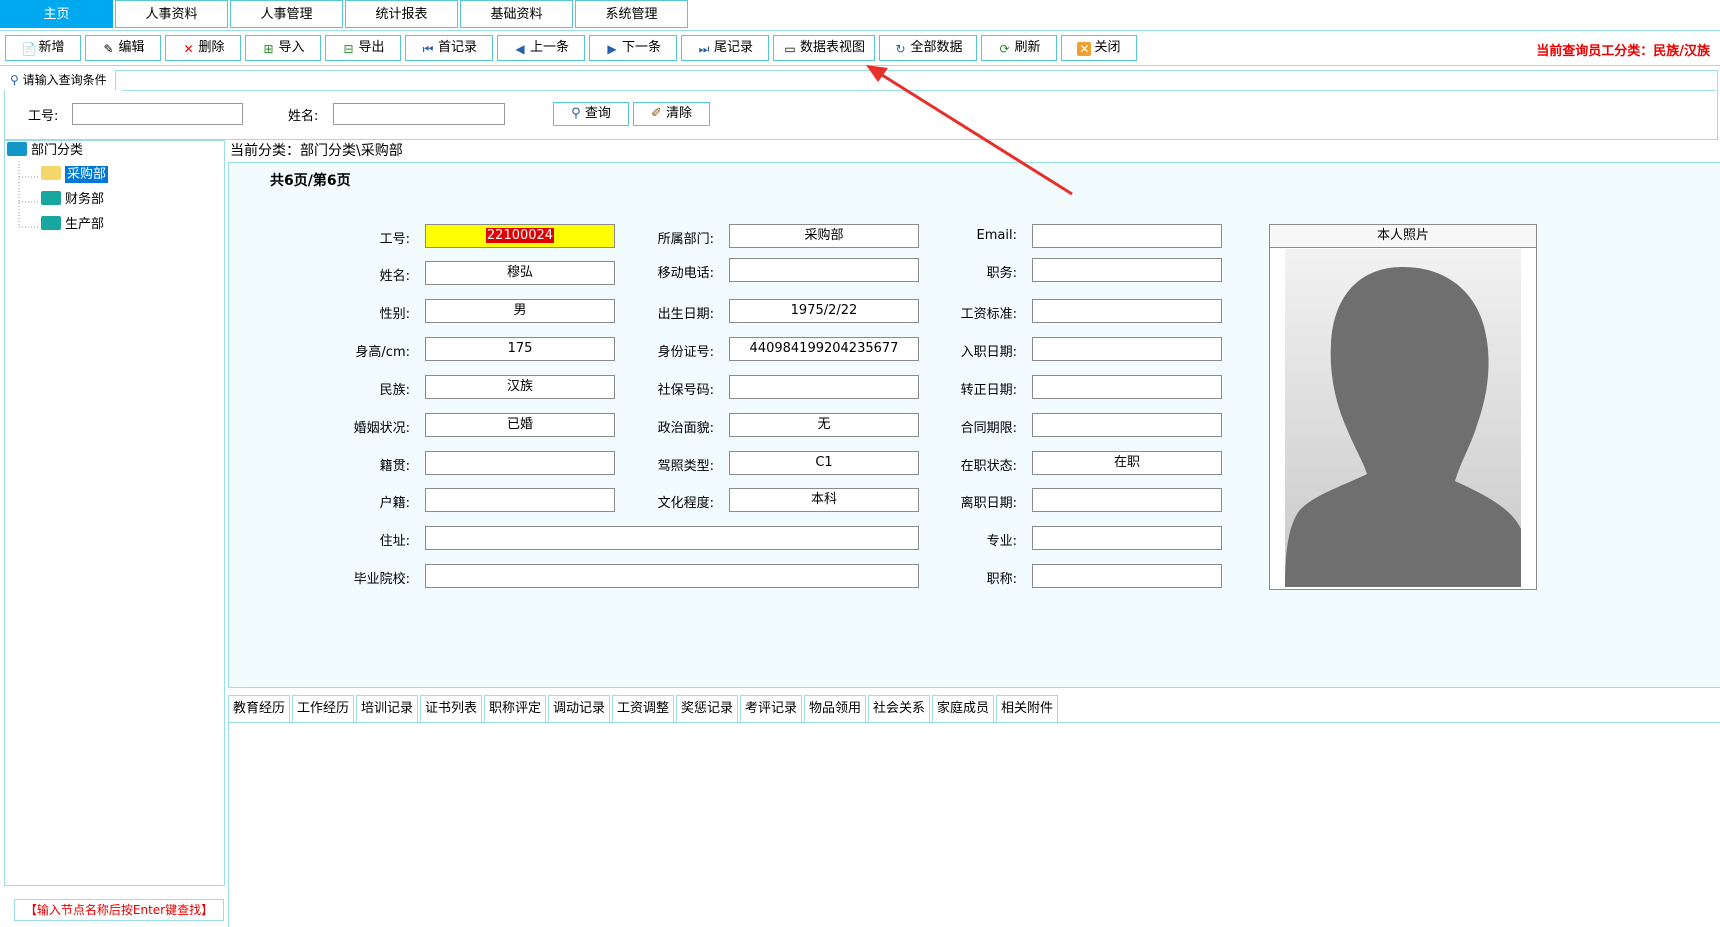 The height and width of the screenshot is (927, 1720). I want to click on delete-icon: ✕, so click(188, 49).